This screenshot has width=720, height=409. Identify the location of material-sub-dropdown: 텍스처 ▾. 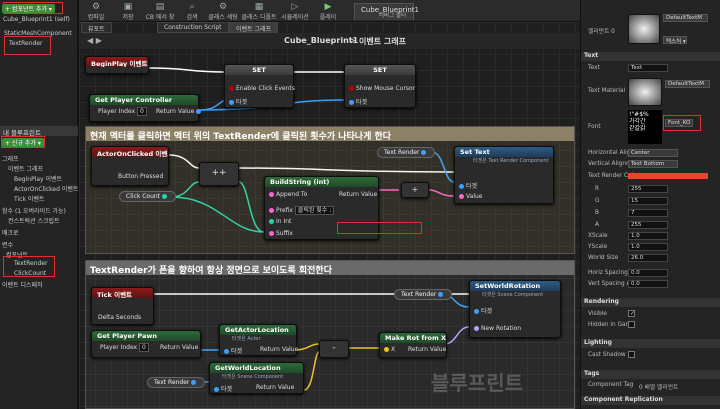
(675, 40).